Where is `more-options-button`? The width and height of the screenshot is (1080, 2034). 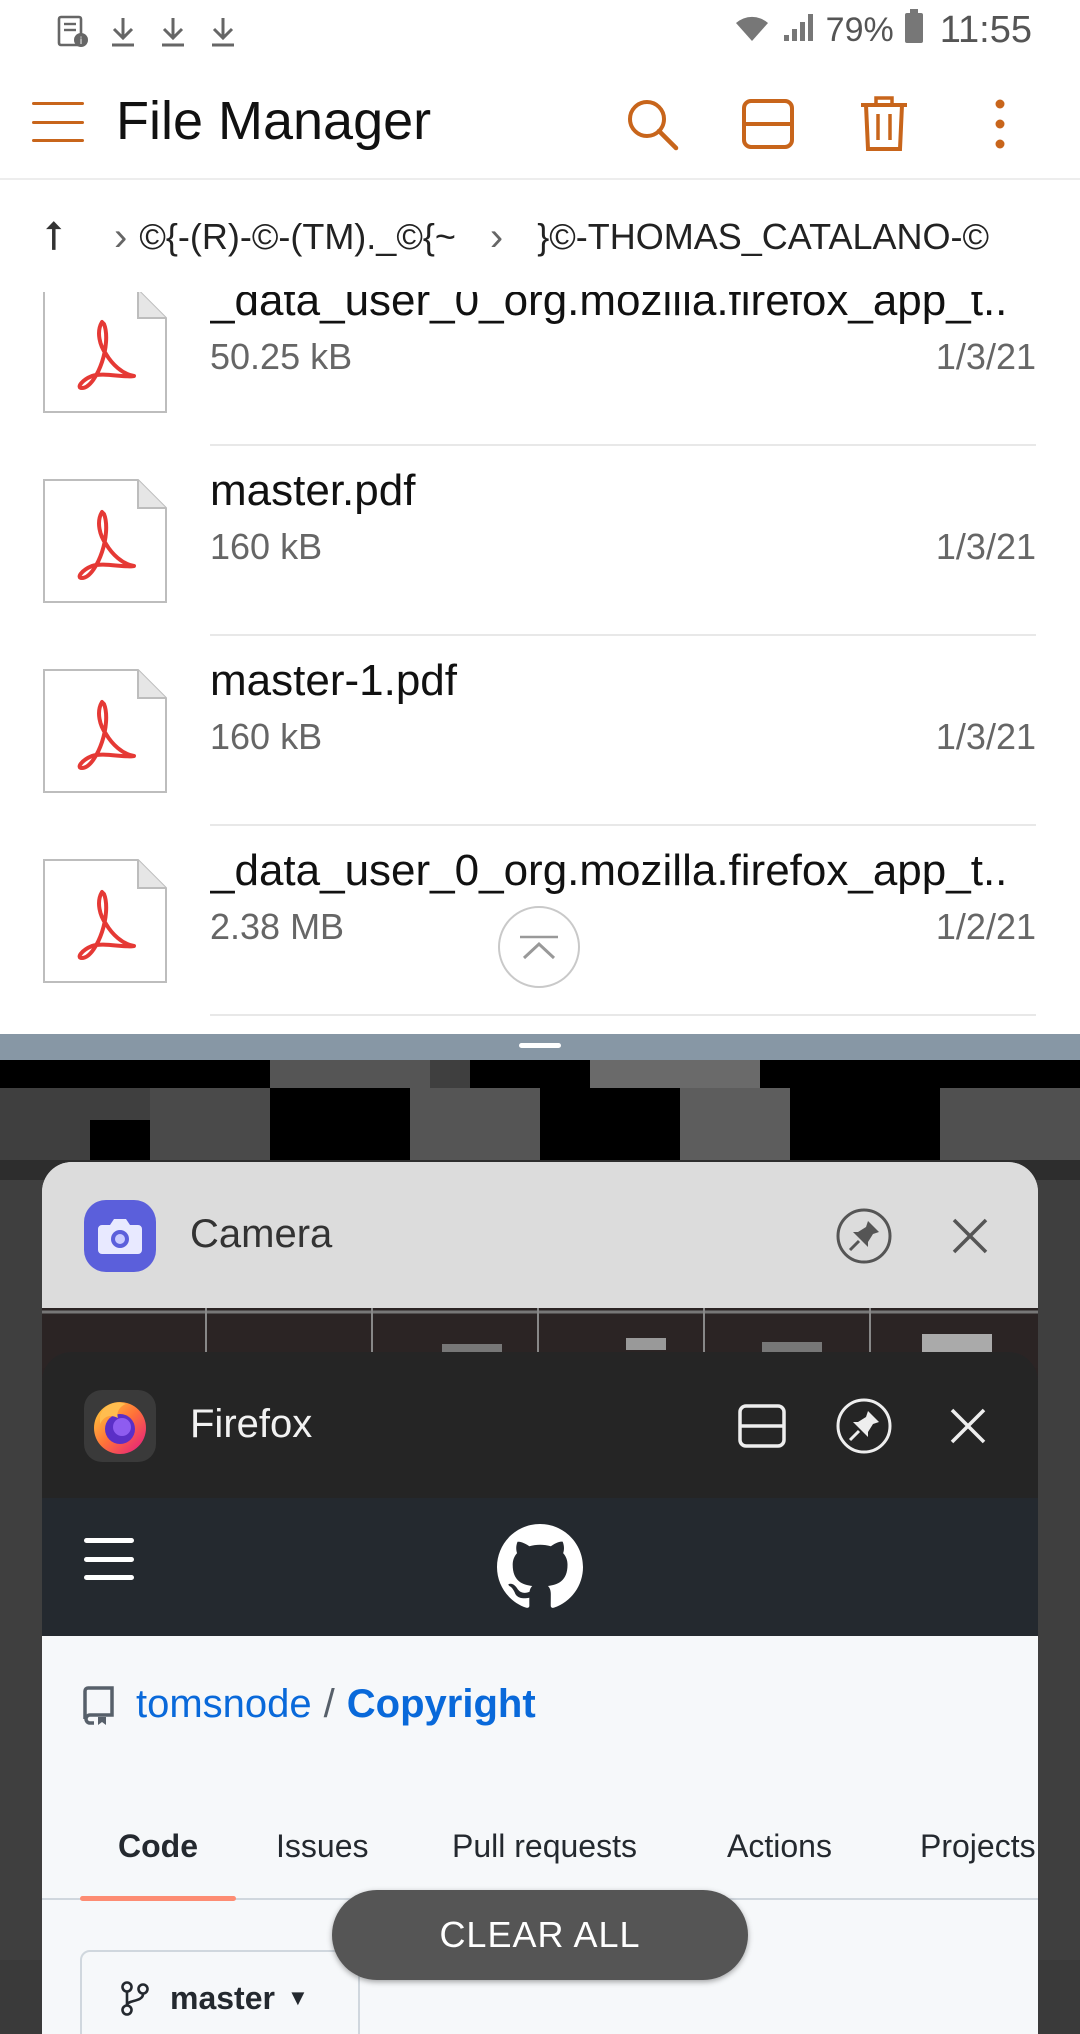 more-options-button is located at coordinates (1000, 124).